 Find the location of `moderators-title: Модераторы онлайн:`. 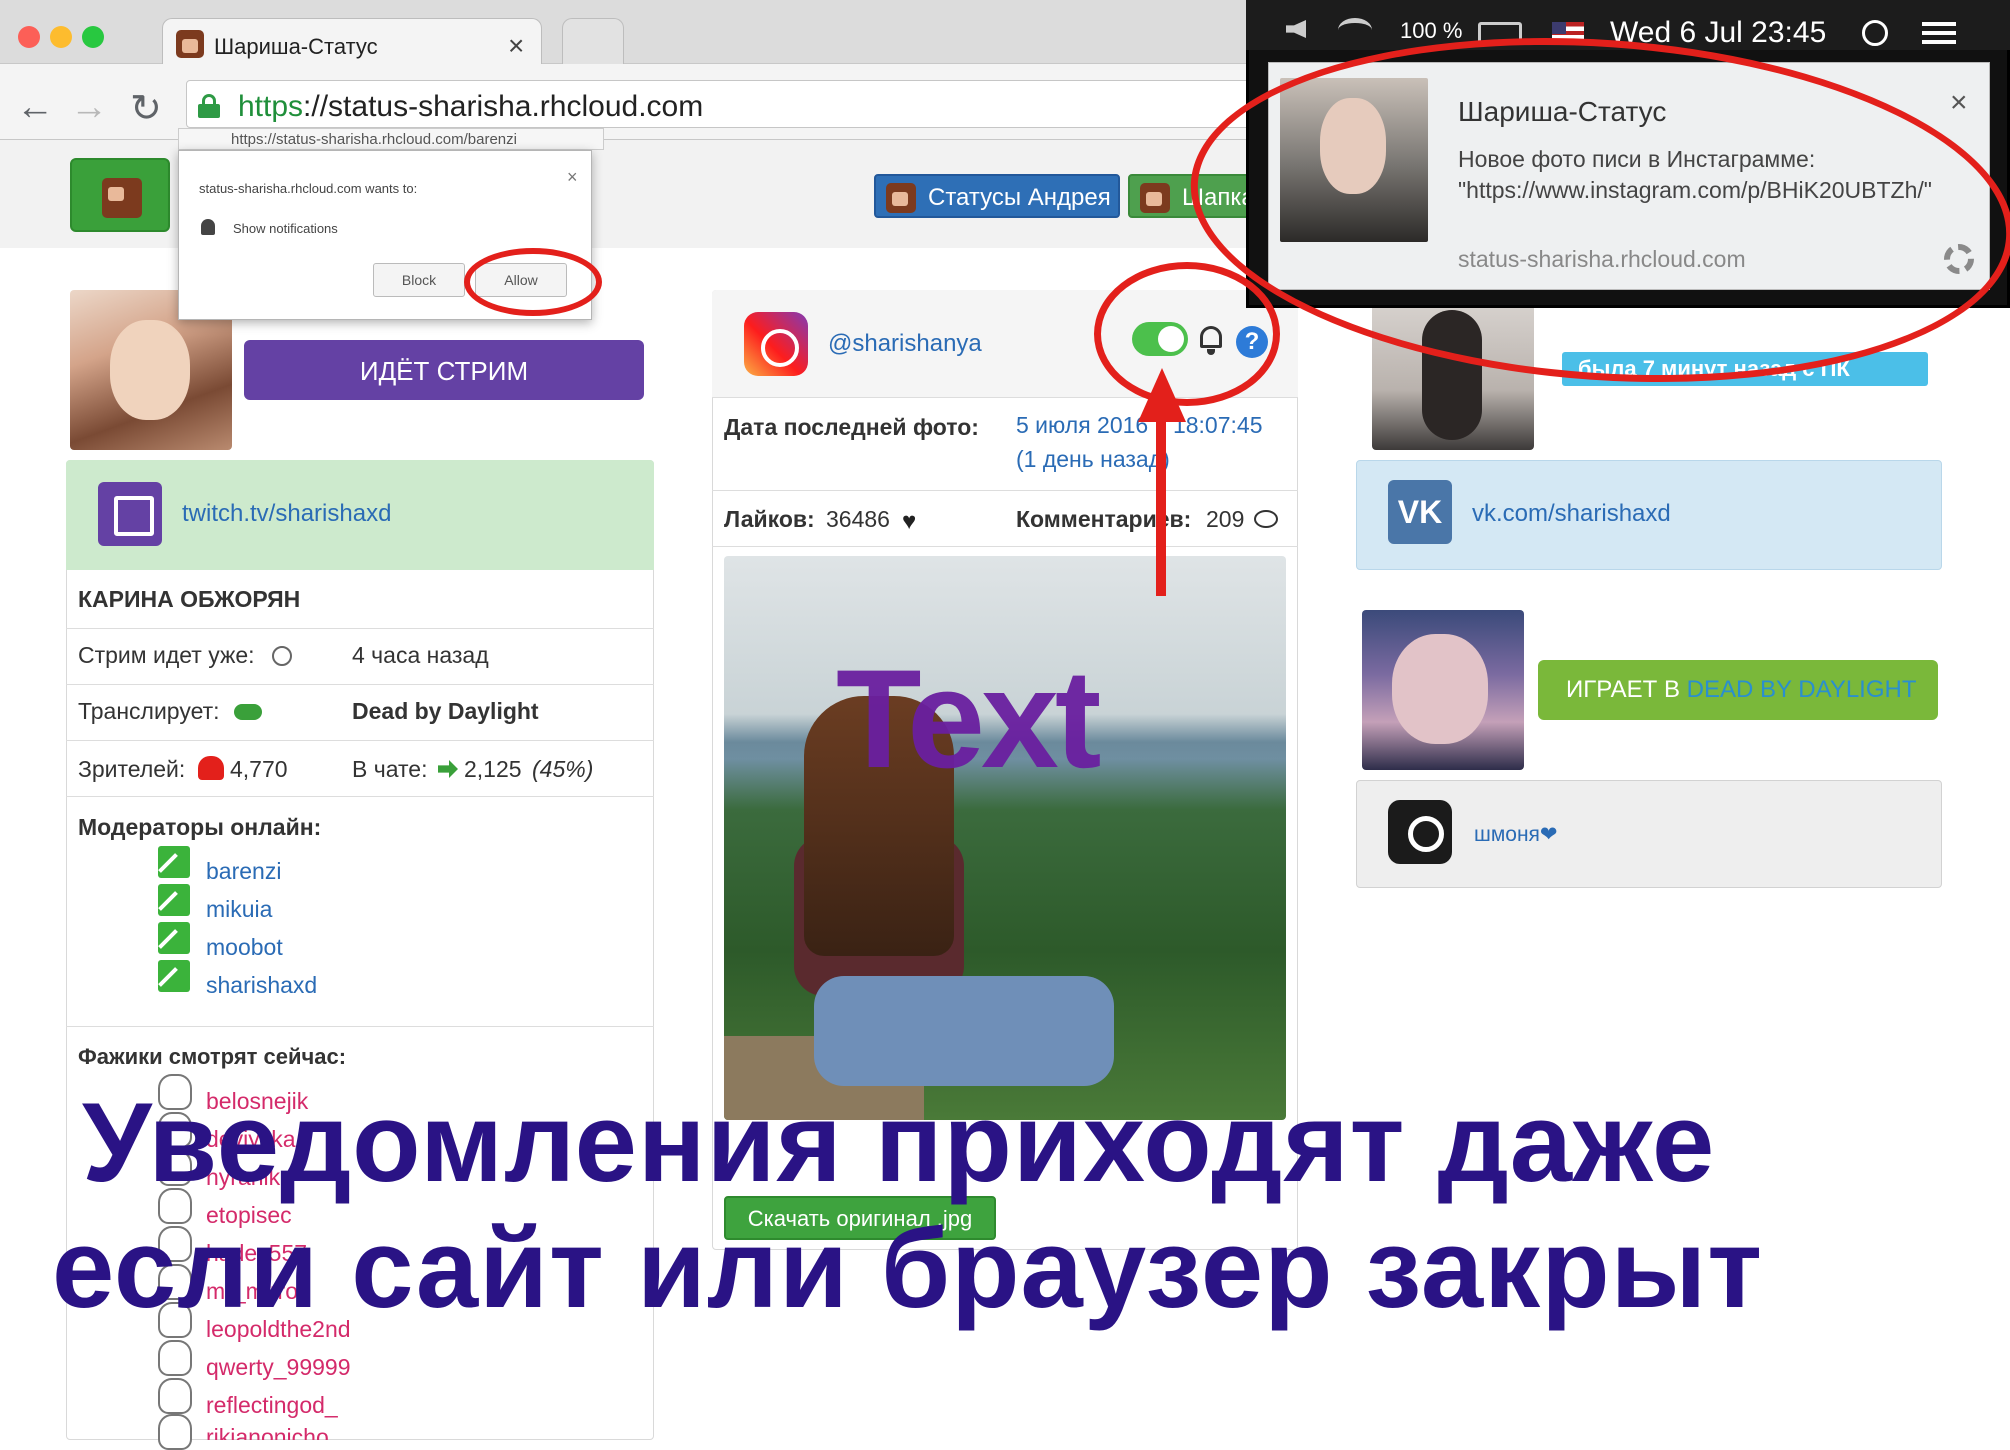

moderators-title: Модераторы онлайн: is located at coordinates (200, 827).